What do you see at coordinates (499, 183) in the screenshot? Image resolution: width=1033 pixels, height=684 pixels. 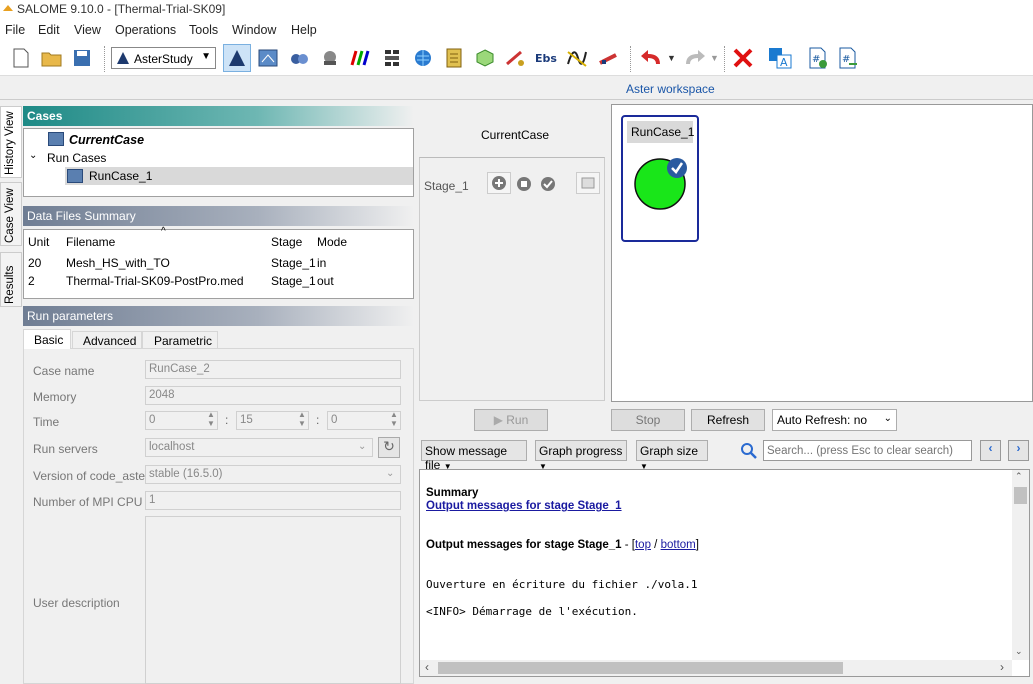 I see `add-stage-icon` at bounding box center [499, 183].